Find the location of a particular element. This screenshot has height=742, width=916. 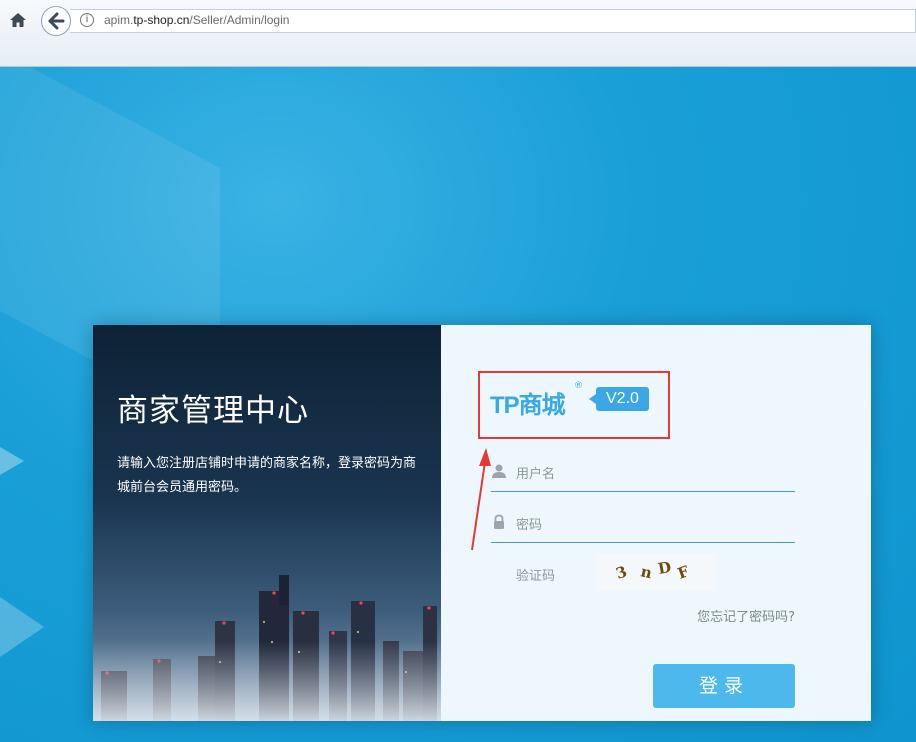

back-button is located at coordinates (56, 21).